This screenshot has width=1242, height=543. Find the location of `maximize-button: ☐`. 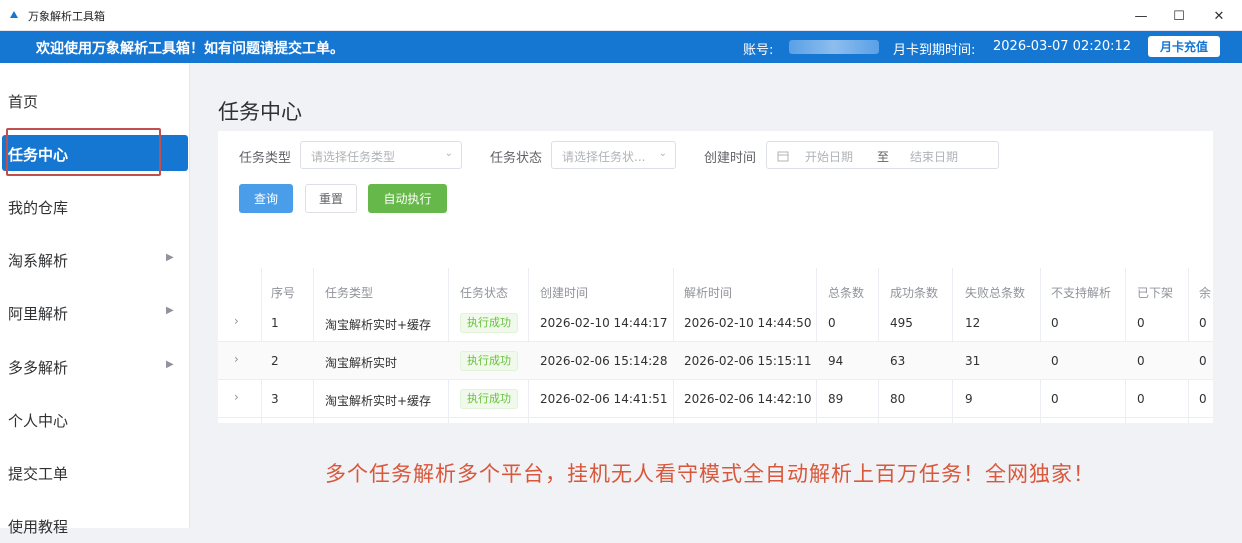

maximize-button: ☐ is located at coordinates (1179, 16).